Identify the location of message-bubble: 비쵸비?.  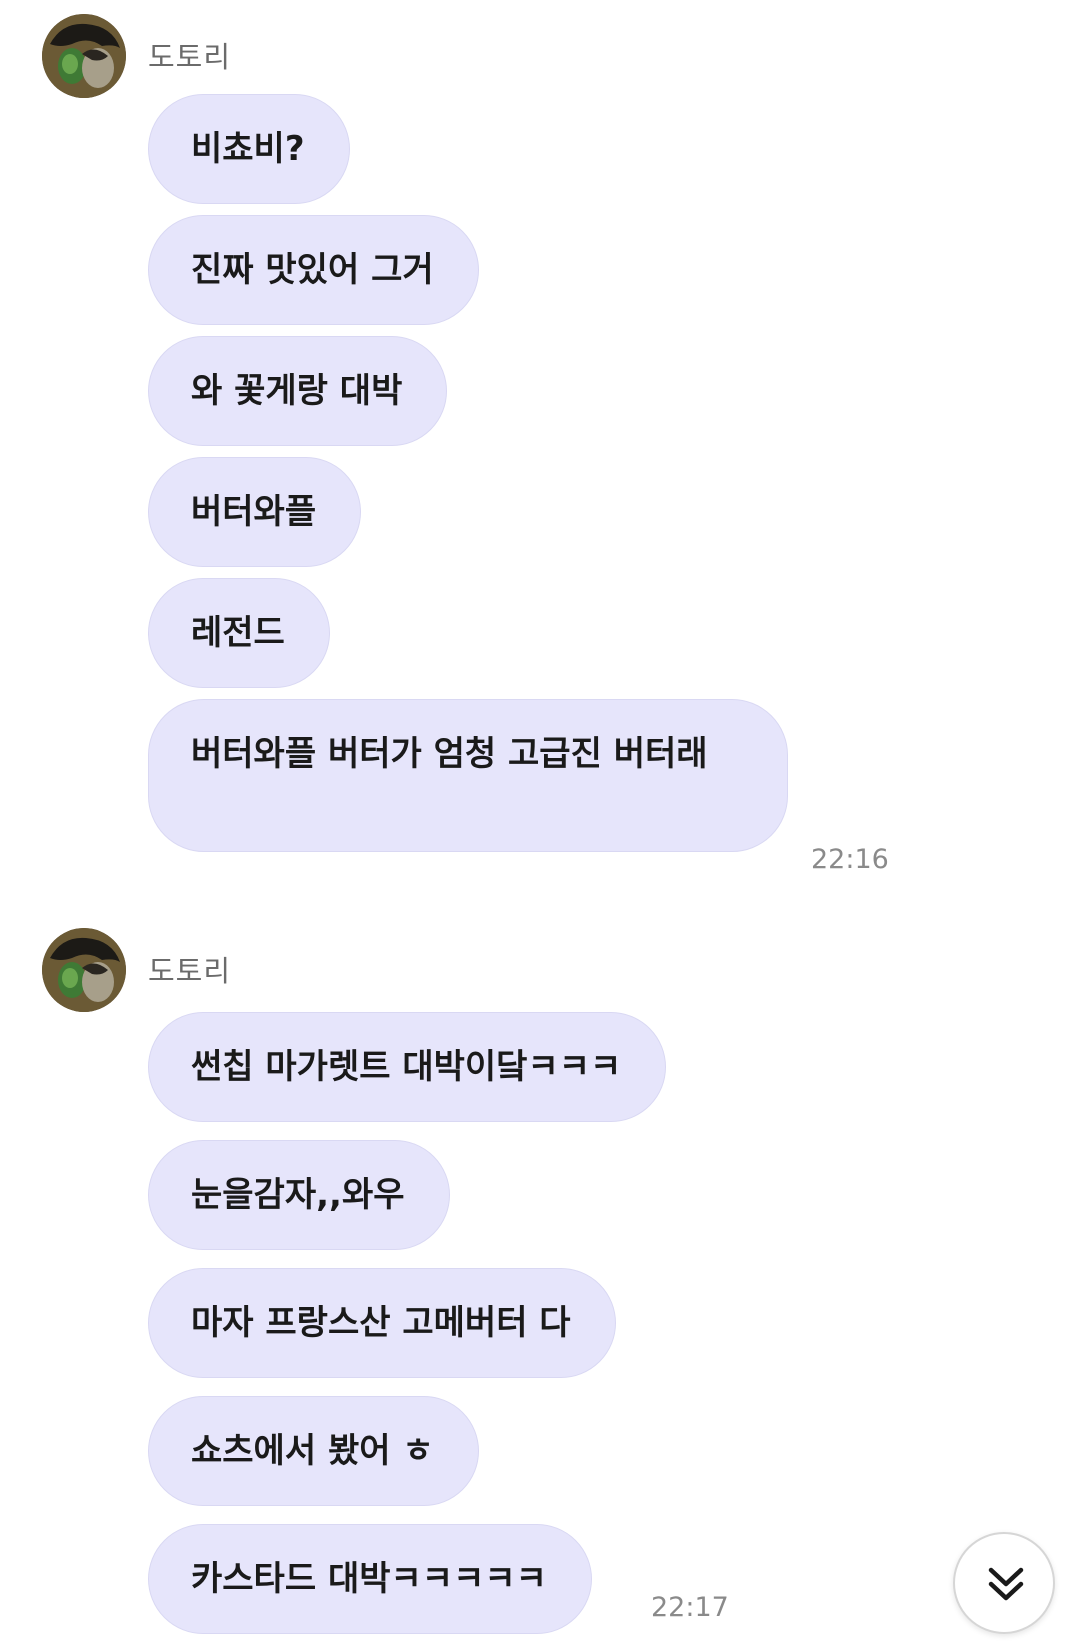
(249, 149).